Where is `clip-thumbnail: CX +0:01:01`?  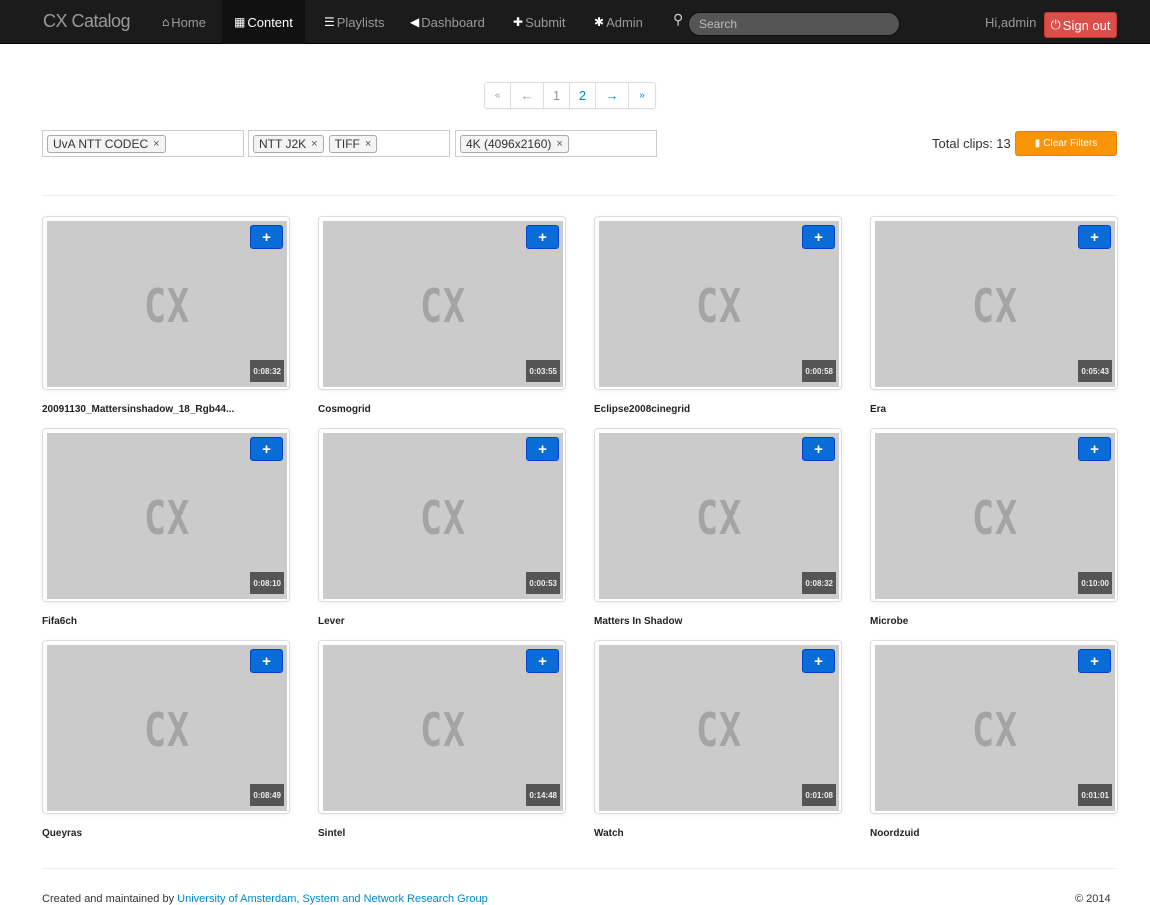
clip-thumbnail: CX +0:01:01 is located at coordinates (995, 728).